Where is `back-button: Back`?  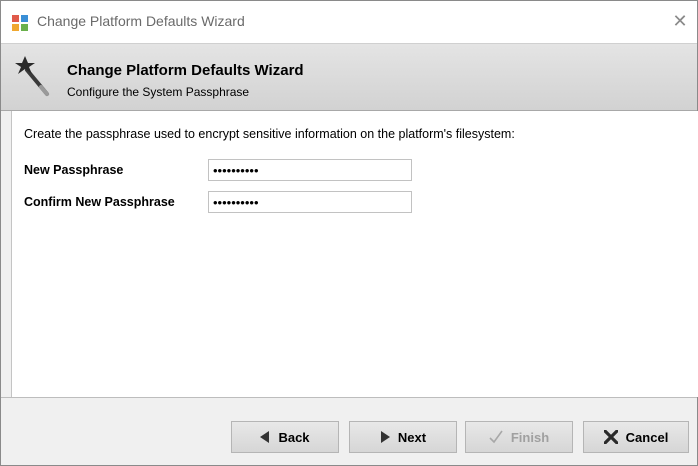 back-button: Back is located at coordinates (285, 437).